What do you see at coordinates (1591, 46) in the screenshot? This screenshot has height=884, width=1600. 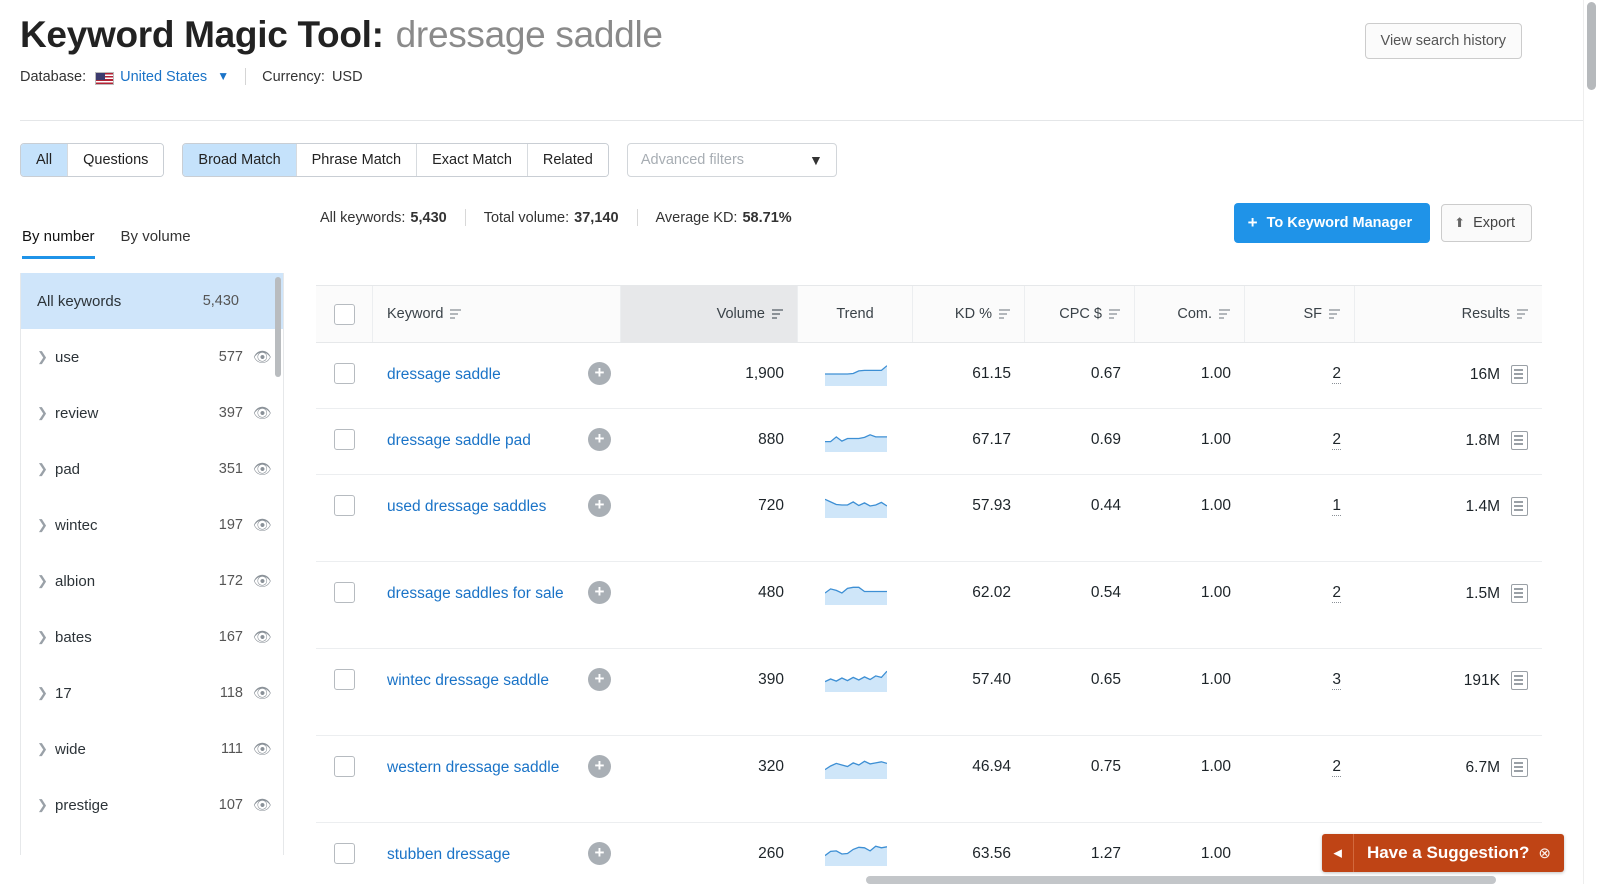 I see `vertical-scrollbar-thumb` at bounding box center [1591, 46].